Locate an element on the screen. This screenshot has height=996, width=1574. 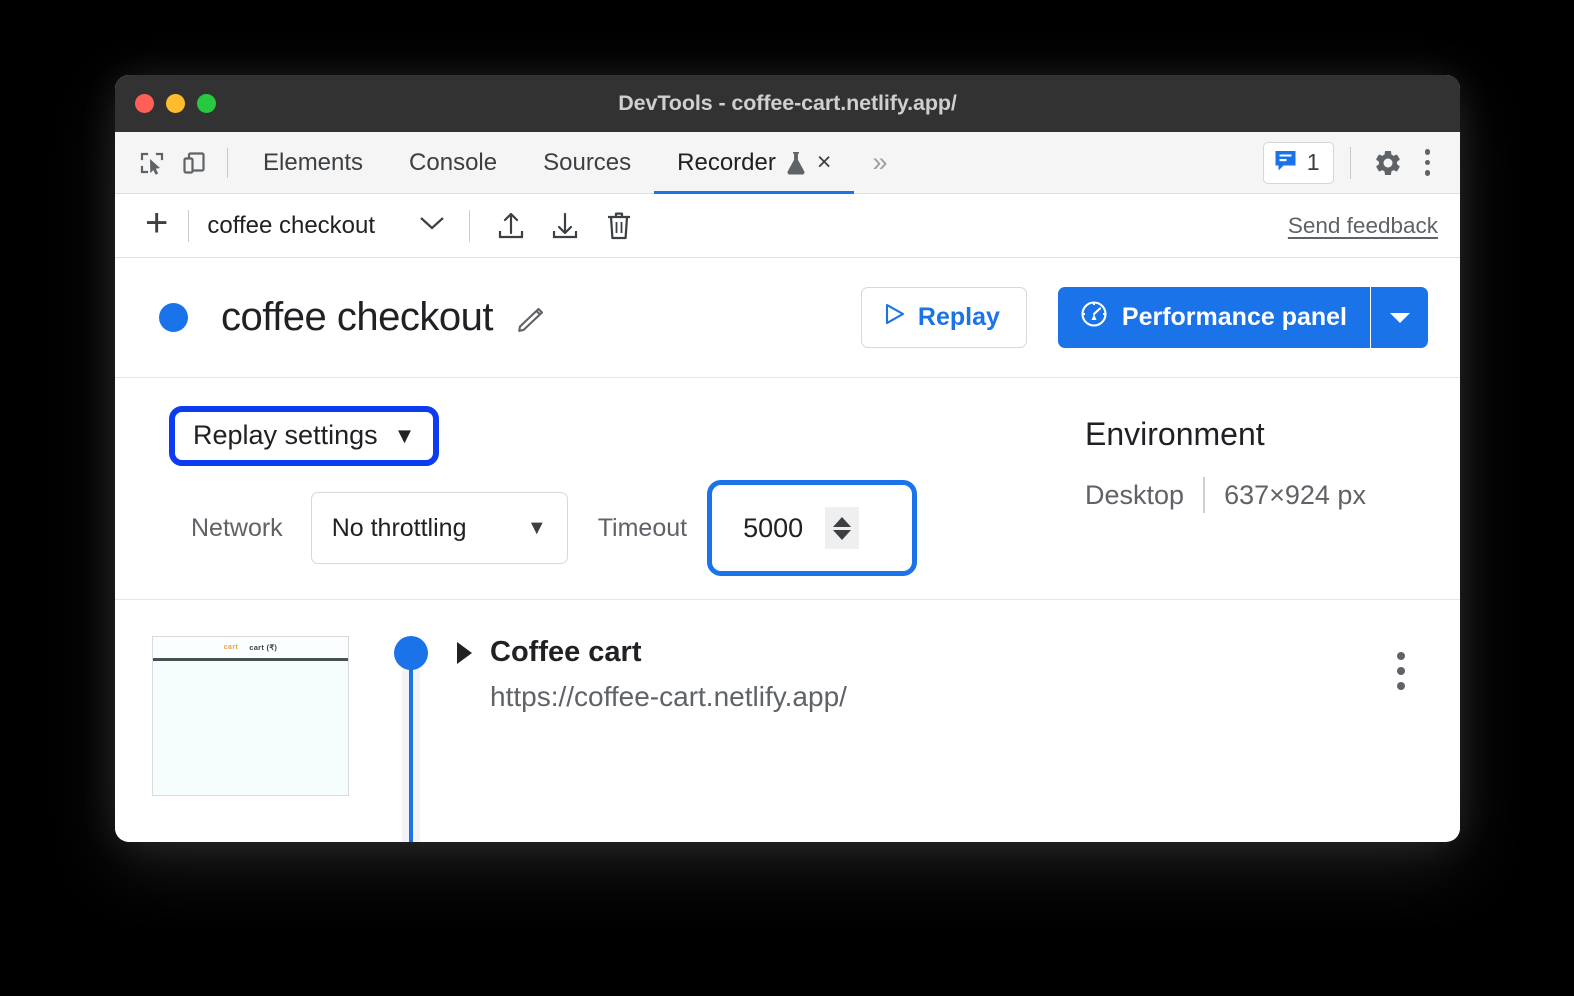
tab-recorder: Recorder × is located at coordinates (754, 163).